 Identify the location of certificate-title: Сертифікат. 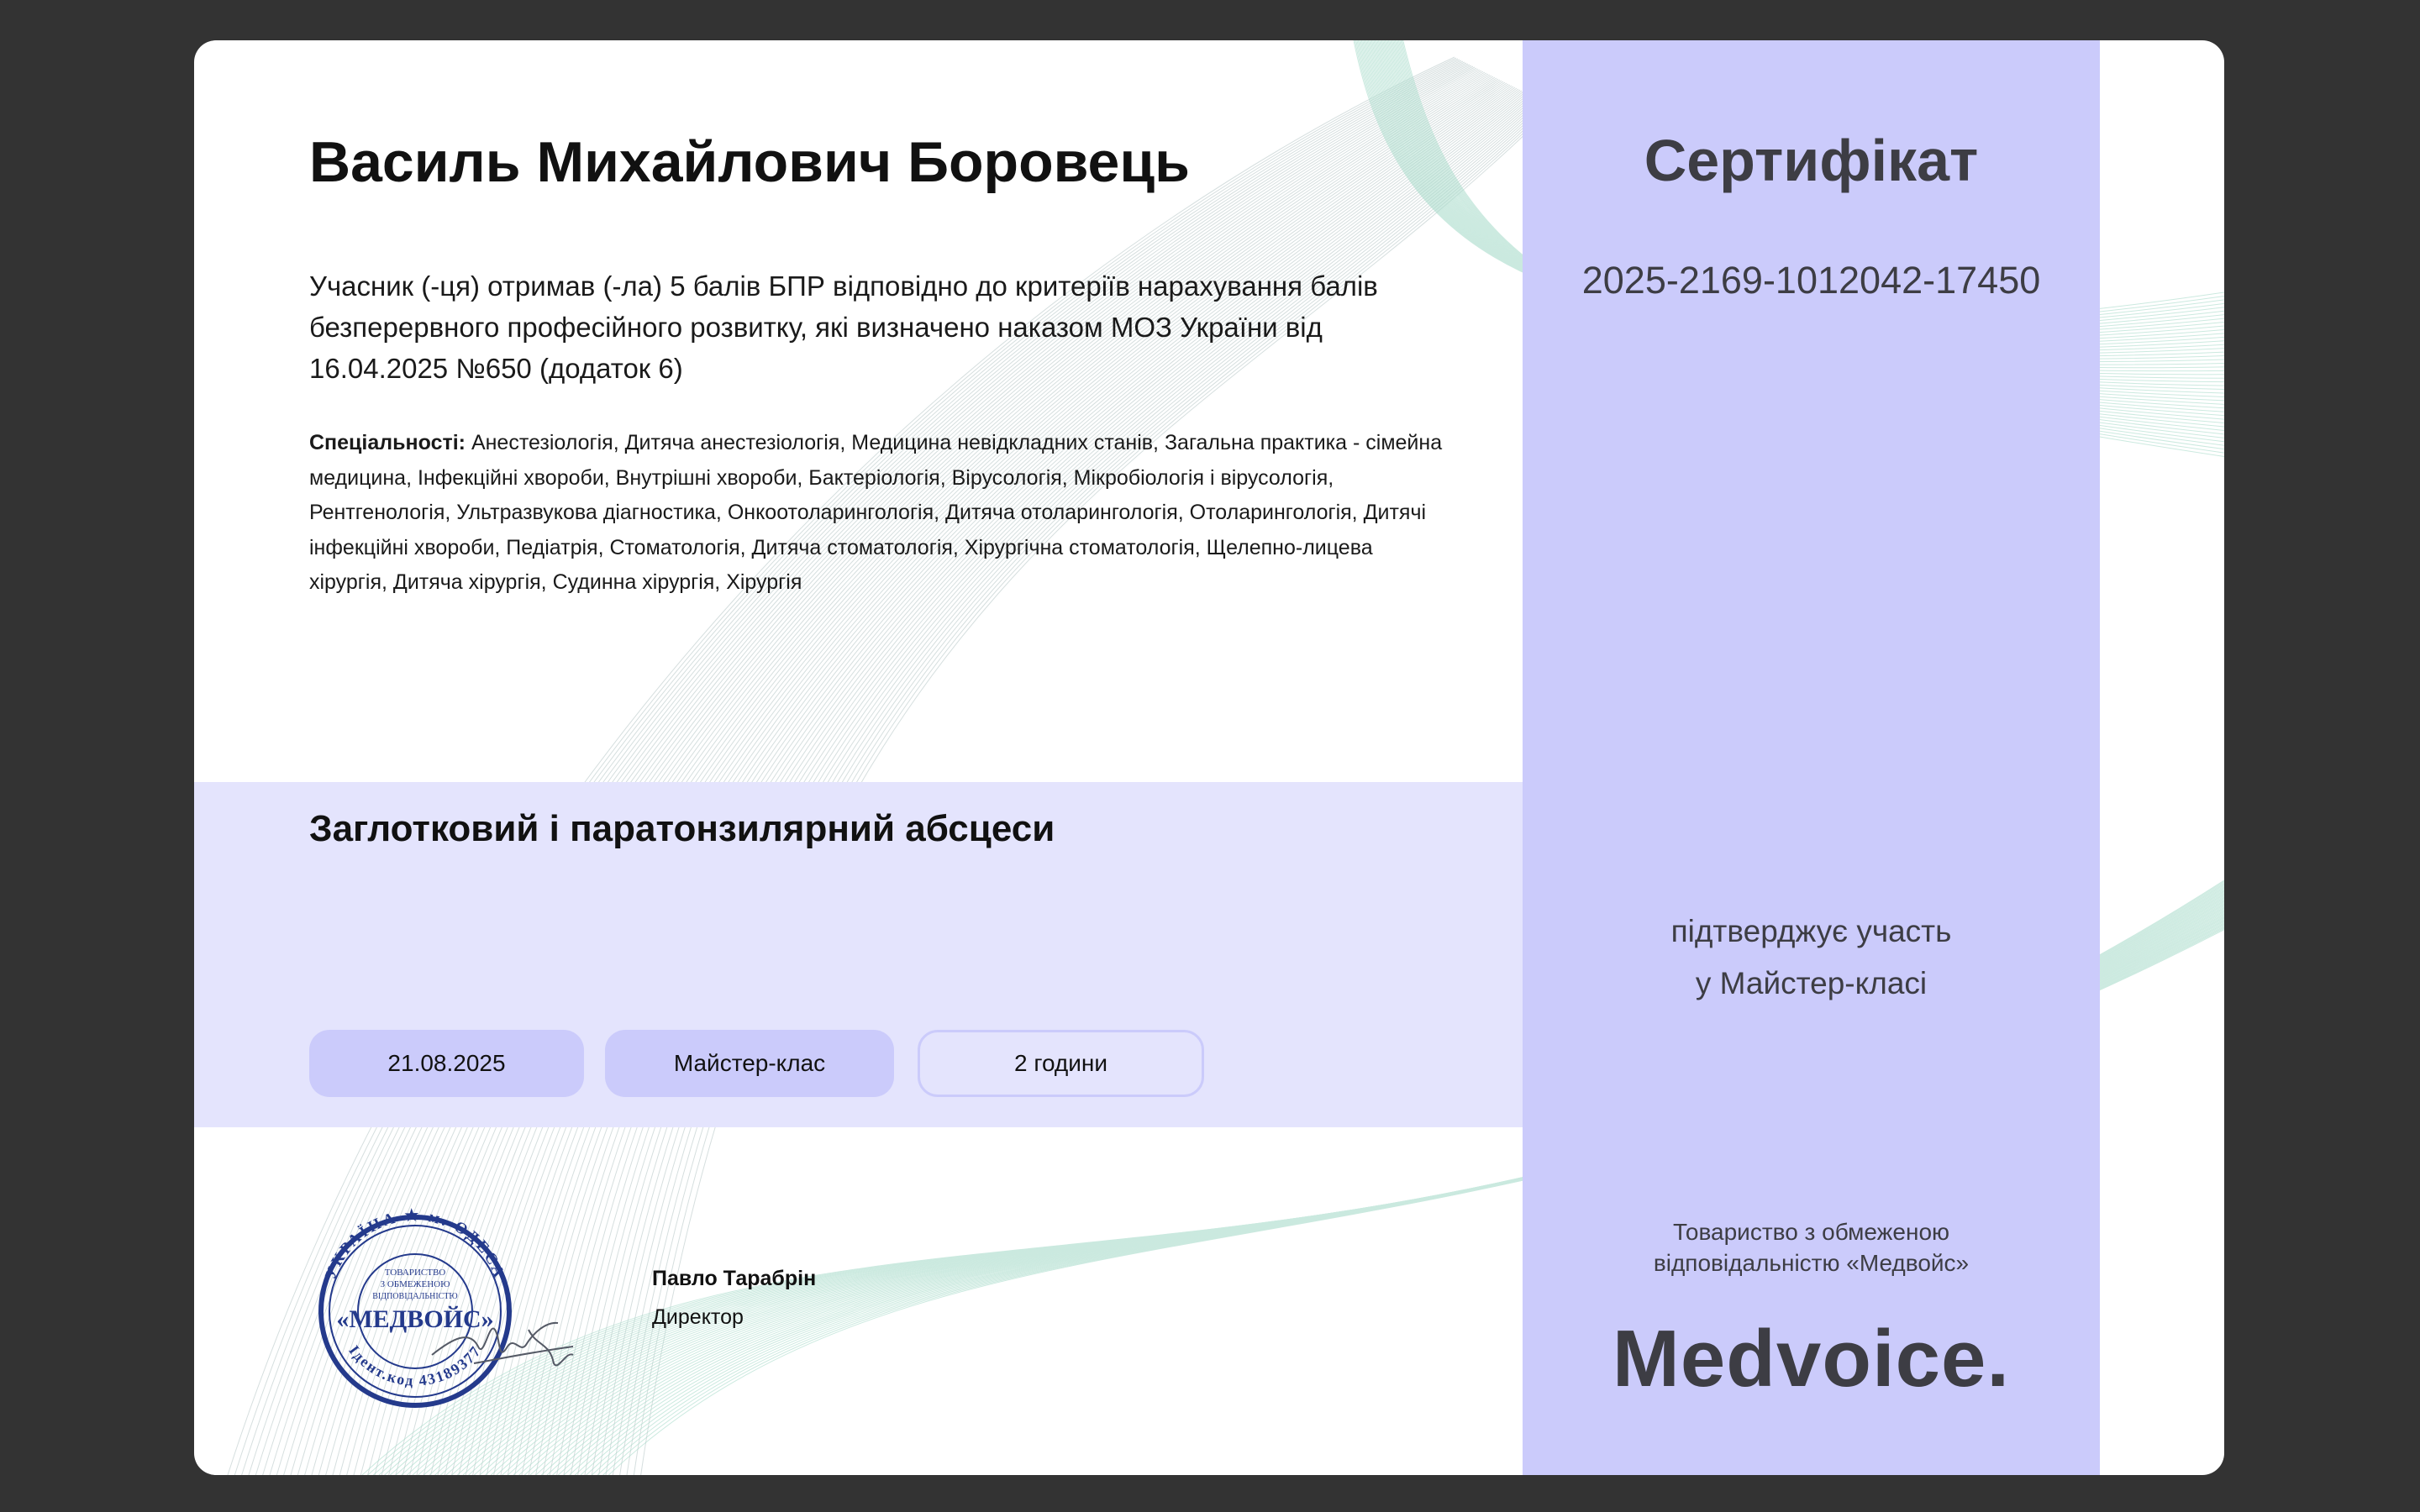
(1811, 160).